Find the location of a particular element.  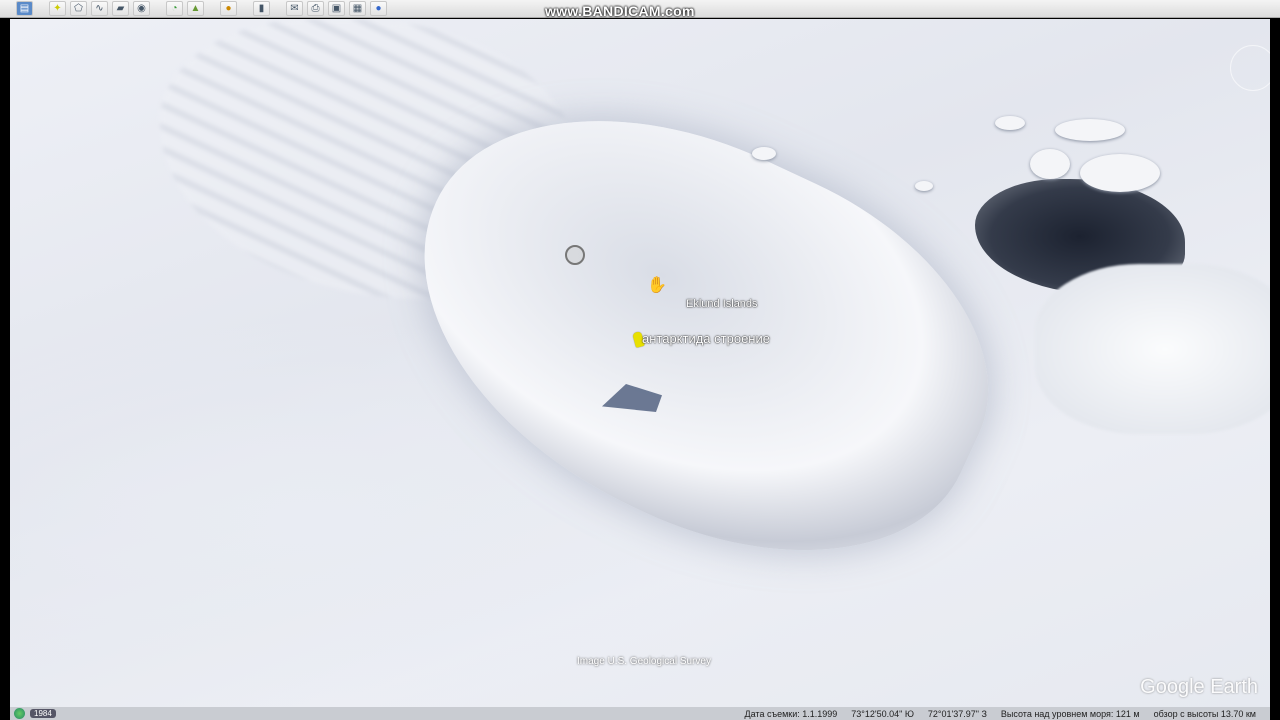

ruler-icon: ▮ is located at coordinates (261, 8).